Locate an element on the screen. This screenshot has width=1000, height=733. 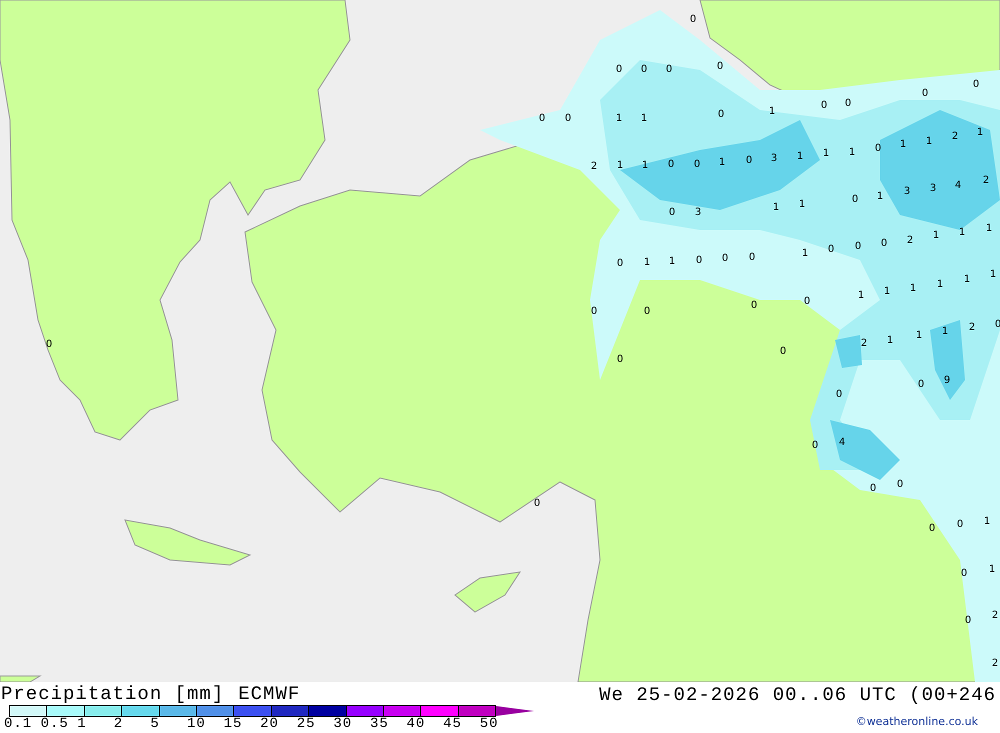
scale-label: 0.5 is located at coordinates (55, 724).